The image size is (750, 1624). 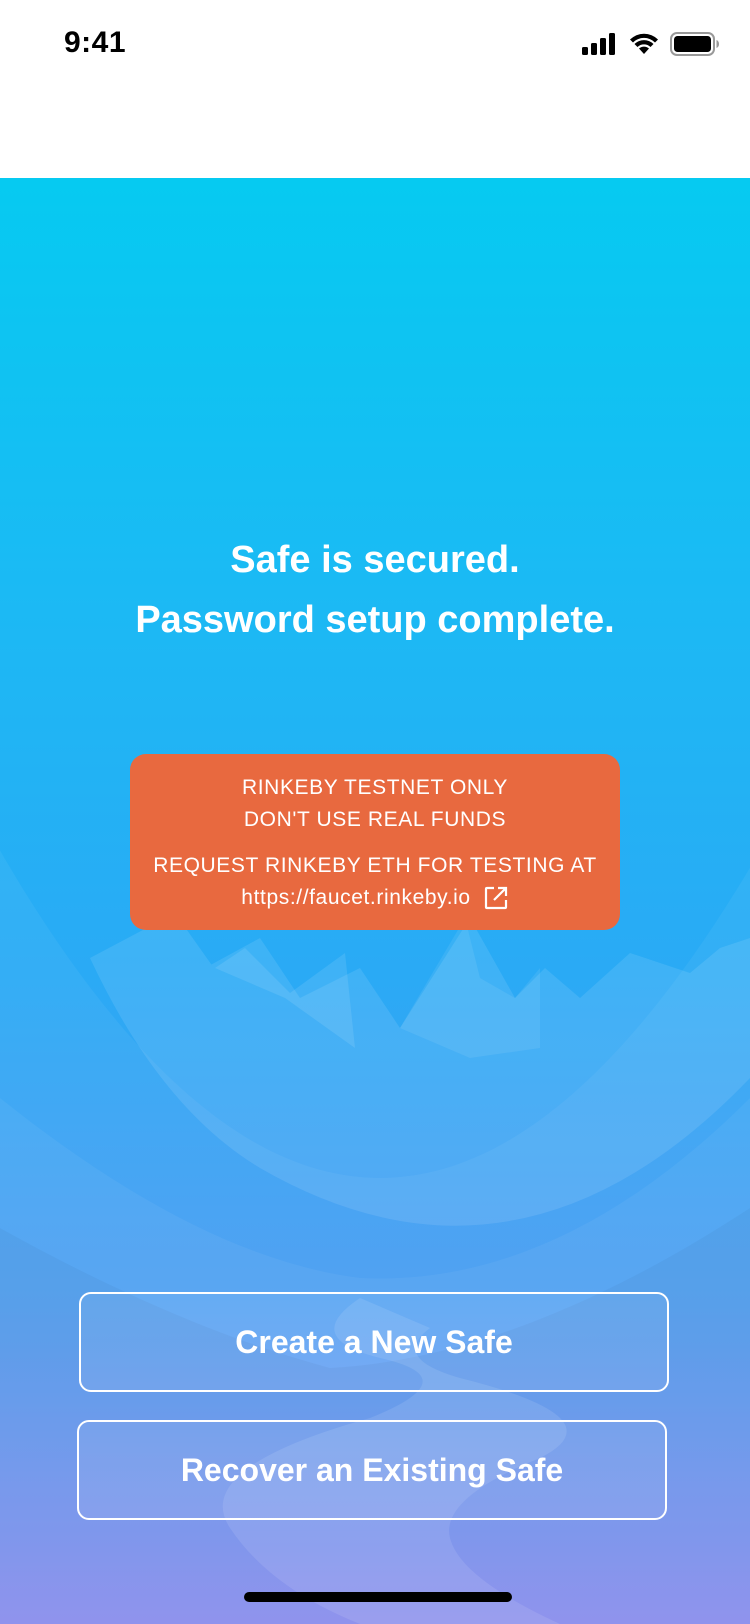 What do you see at coordinates (598, 44) in the screenshot?
I see `signal-icon` at bounding box center [598, 44].